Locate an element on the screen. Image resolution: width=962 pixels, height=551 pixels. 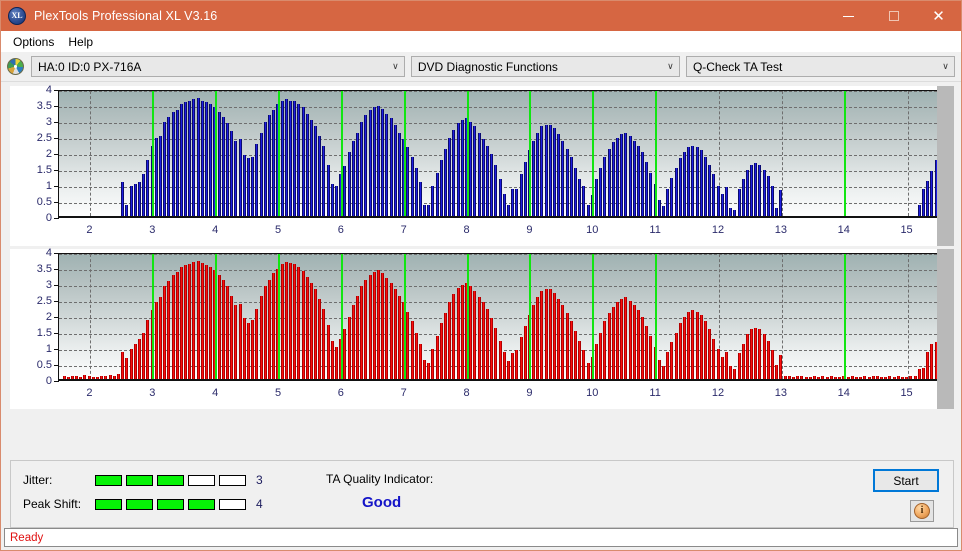
x-axis-tick-label: 15 is located at coordinates (906, 393).